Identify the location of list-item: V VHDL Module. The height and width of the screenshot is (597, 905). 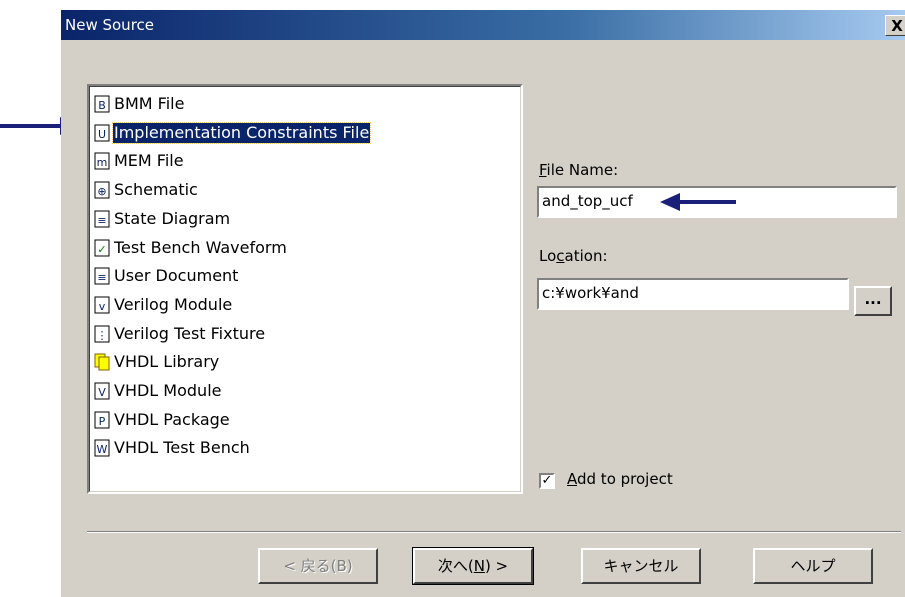
(158, 391).